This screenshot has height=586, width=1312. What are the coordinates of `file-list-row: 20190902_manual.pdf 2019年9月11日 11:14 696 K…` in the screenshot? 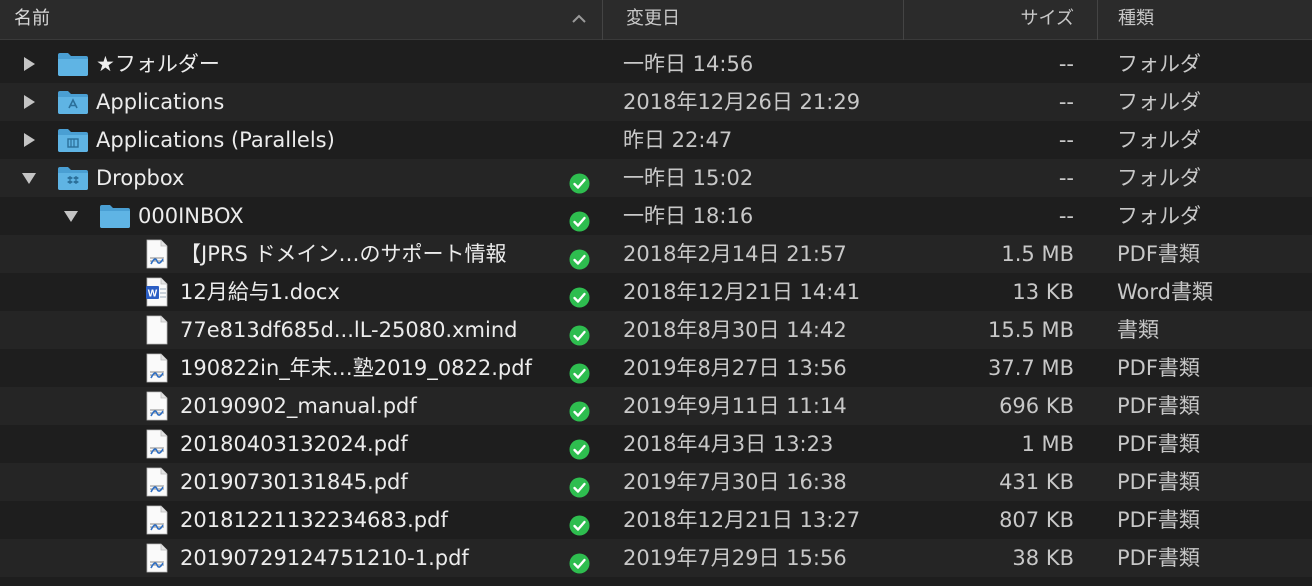 It's located at (656, 406).